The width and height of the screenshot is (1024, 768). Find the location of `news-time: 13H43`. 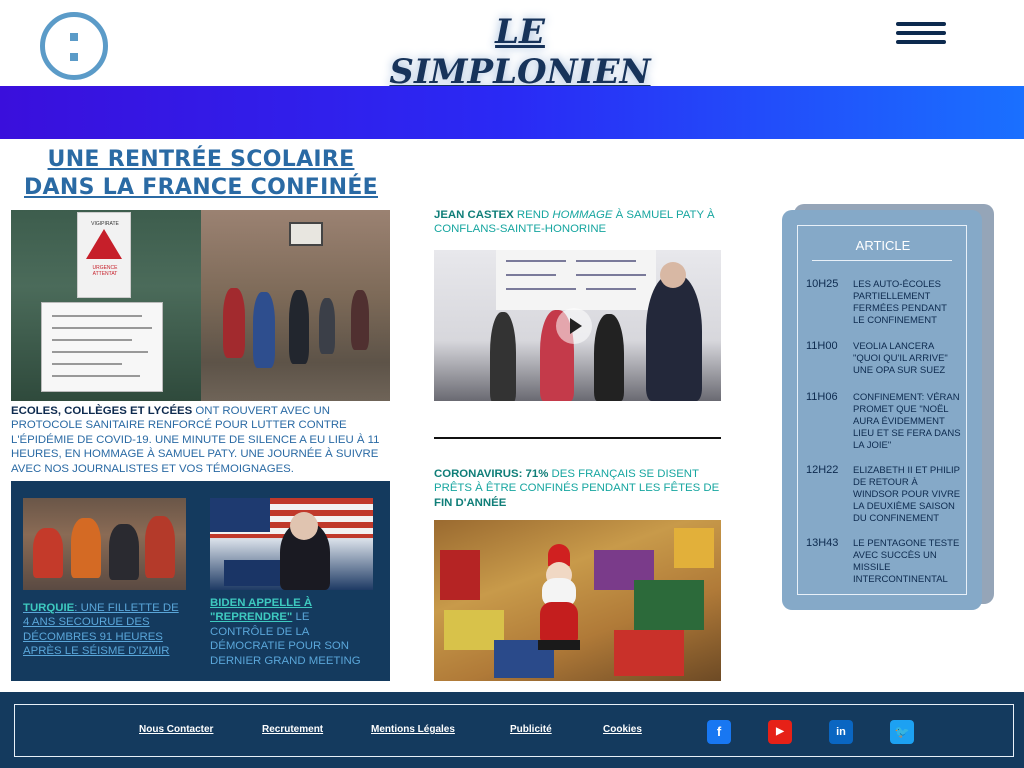

news-time: 13H43 is located at coordinates (822, 543).